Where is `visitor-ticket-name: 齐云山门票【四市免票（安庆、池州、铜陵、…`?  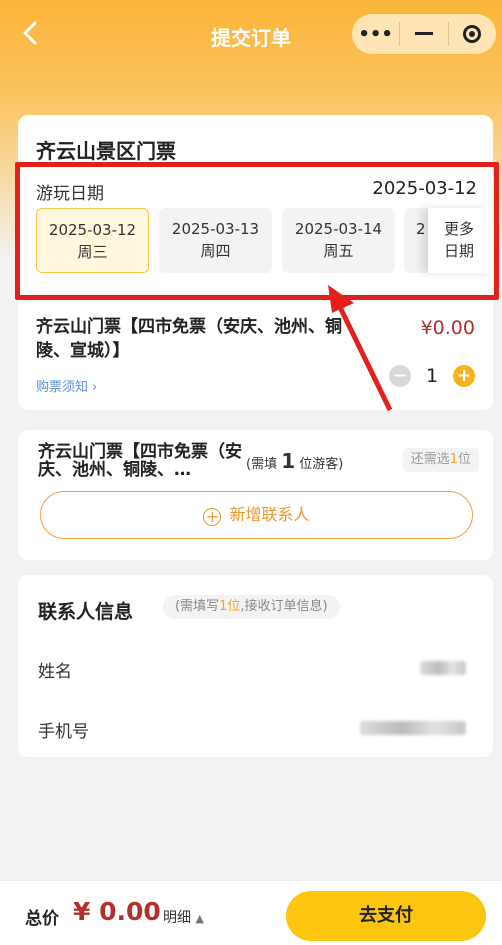
visitor-ticket-name: 齐云山门票【四市免票（安庆、池州、铜陵、… is located at coordinates (140, 461).